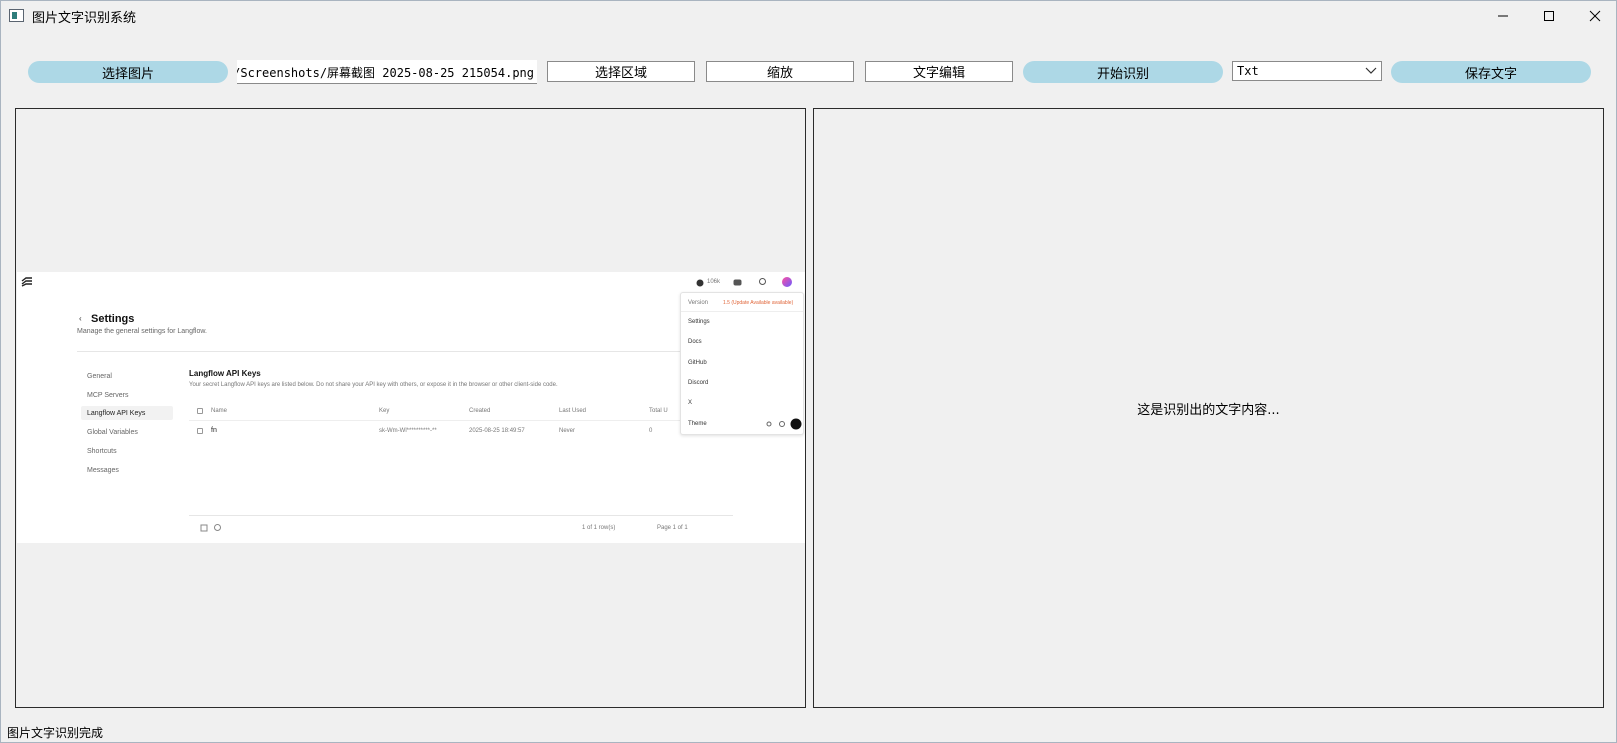 Image resolution: width=1617 pixels, height=743 pixels. What do you see at coordinates (737, 282) in the screenshot?
I see `discord-icon` at bounding box center [737, 282].